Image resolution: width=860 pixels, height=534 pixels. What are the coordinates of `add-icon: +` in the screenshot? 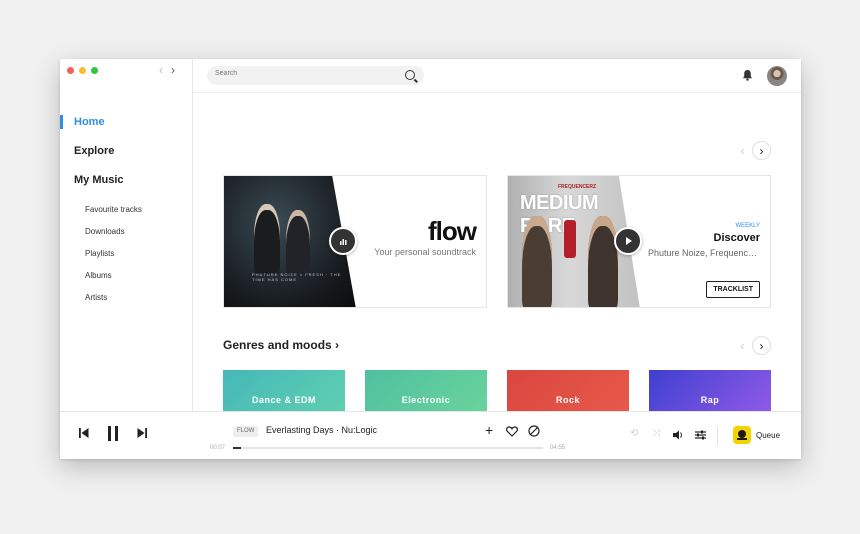 It's located at (489, 430).